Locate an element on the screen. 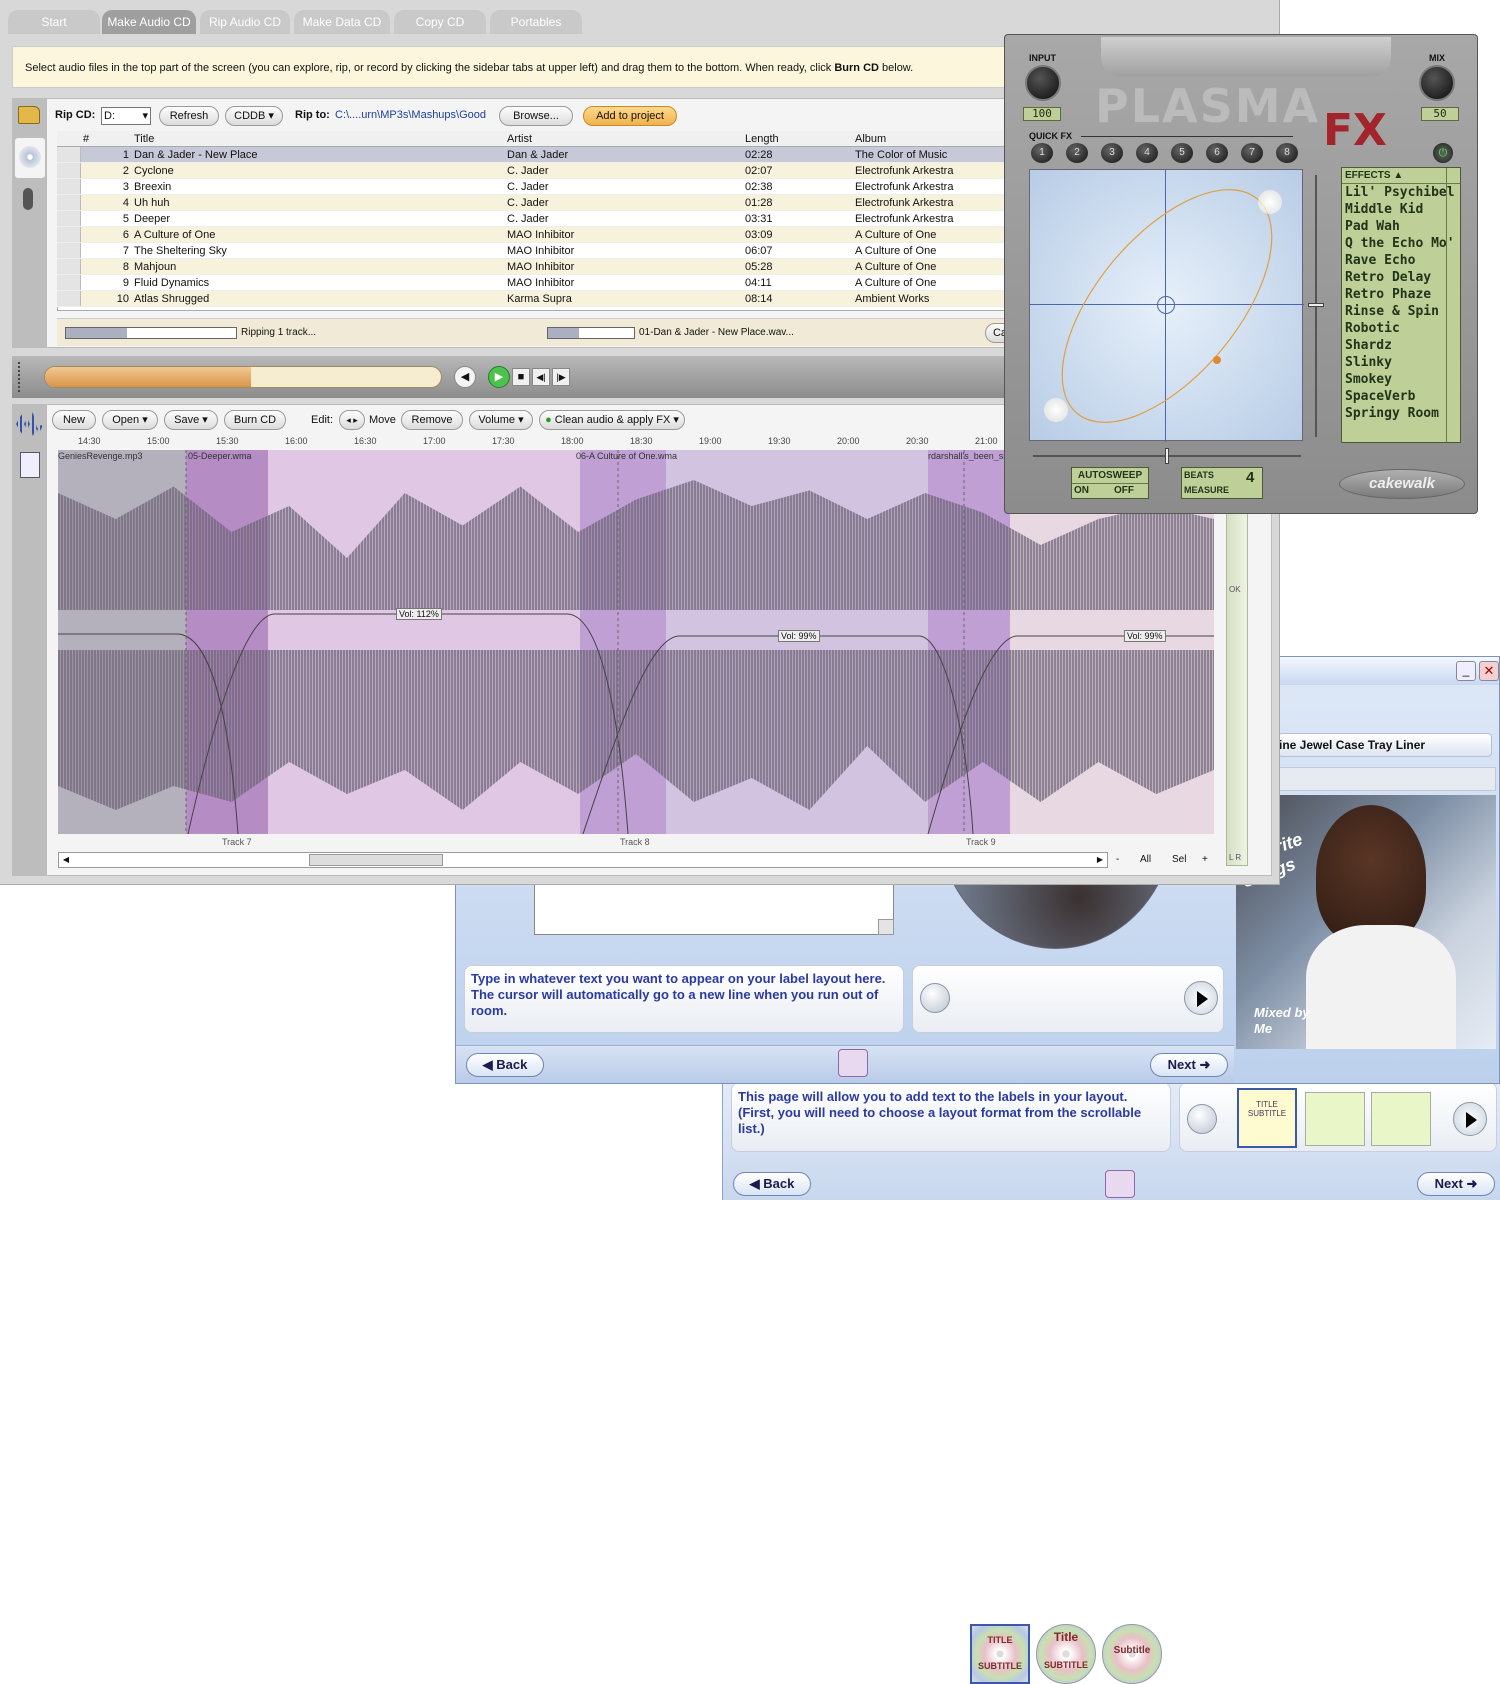 The image size is (1500, 1684). header-album: Album is located at coordinates (870, 139).